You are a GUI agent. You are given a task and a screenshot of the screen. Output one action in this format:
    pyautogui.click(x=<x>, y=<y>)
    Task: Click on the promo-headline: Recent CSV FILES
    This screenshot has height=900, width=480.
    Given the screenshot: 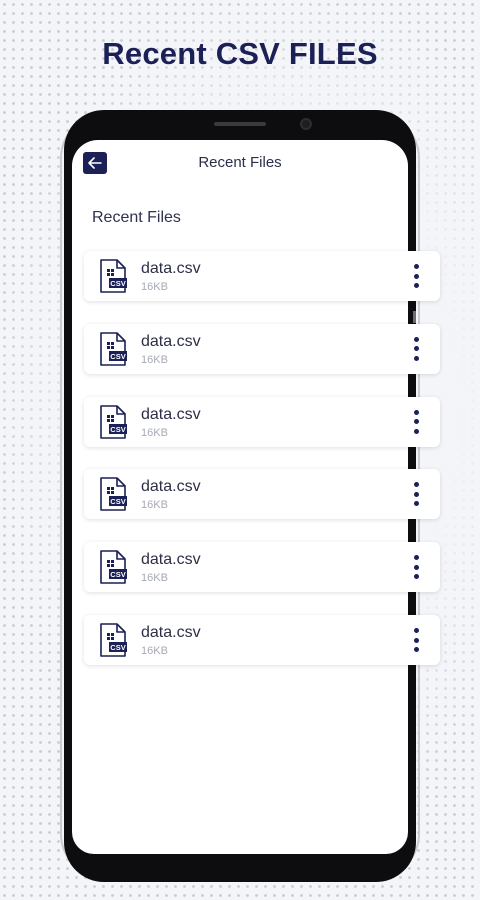 What is the action you would take?
    pyautogui.click(x=240, y=54)
    